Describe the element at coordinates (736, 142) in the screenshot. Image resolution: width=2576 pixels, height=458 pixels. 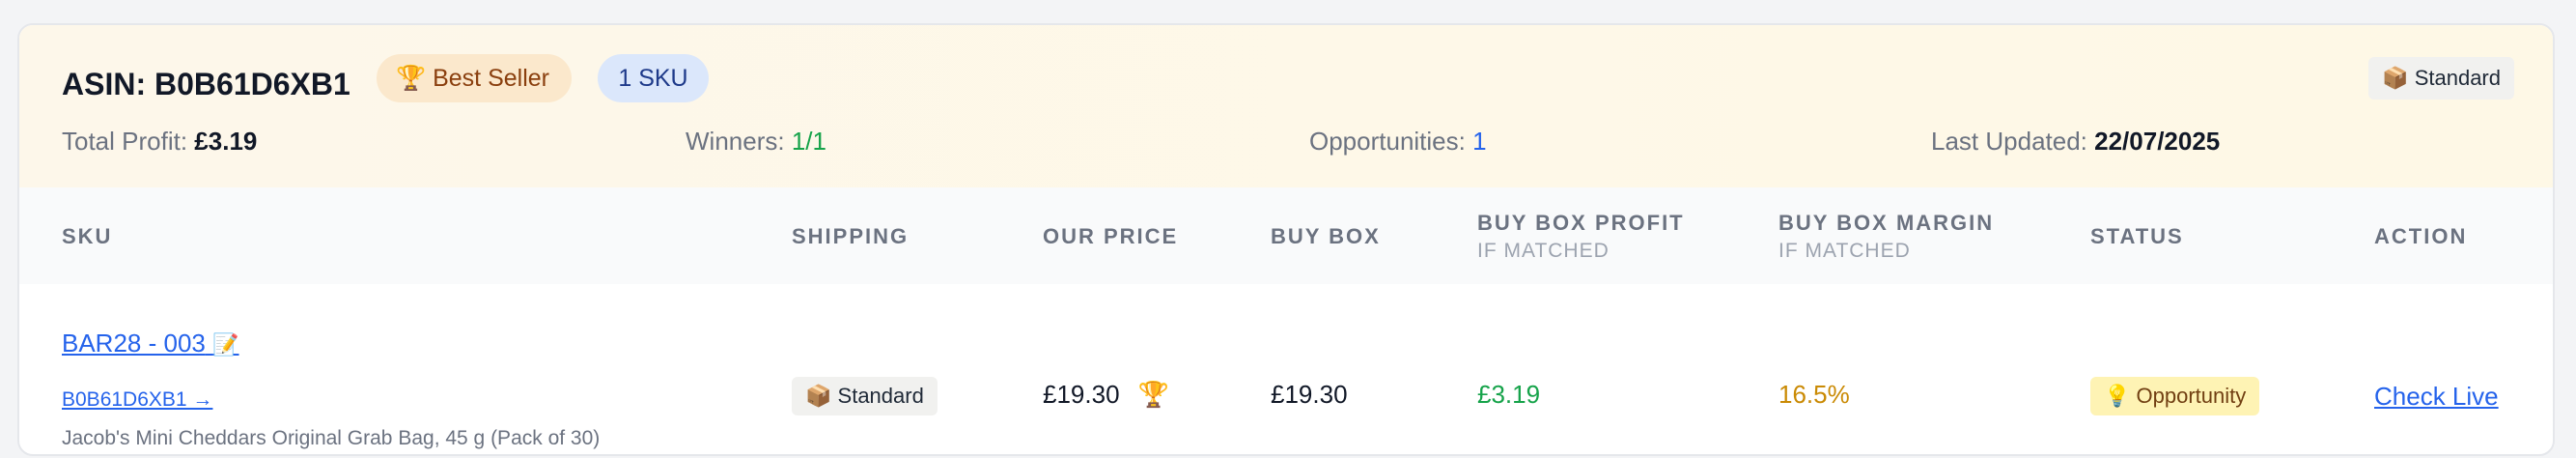
I see `winners-label: Winners:` at that location.